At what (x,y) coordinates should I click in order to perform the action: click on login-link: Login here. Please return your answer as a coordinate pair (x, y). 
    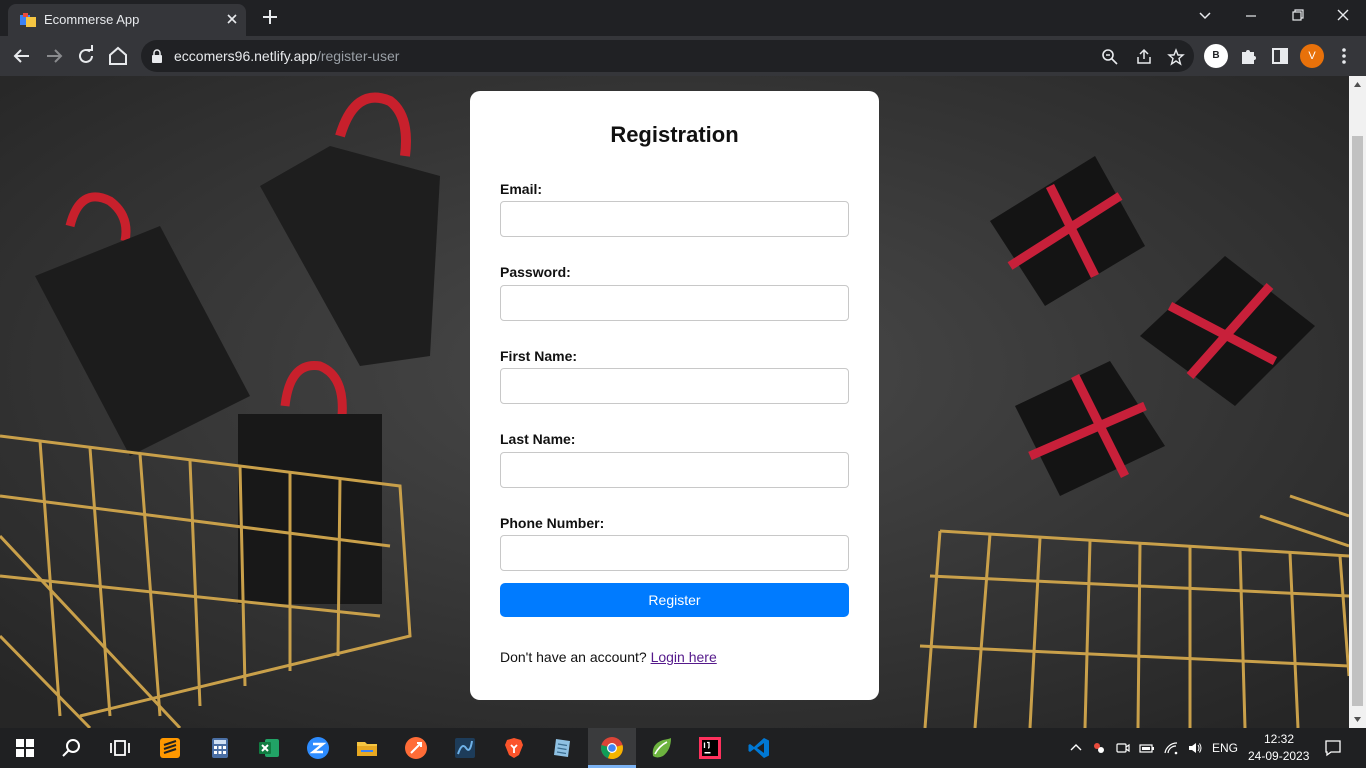
    Looking at the image, I should click on (684, 657).